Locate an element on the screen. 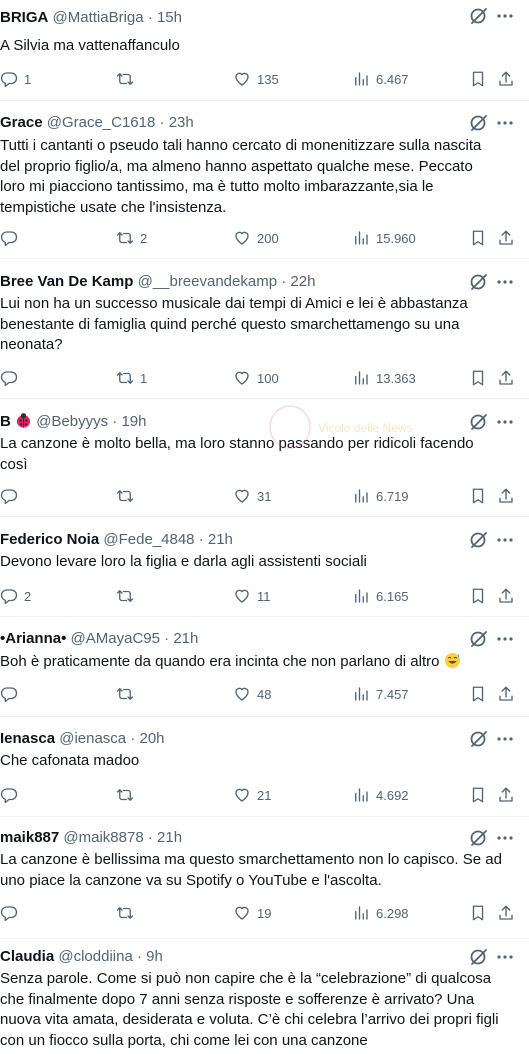 The width and height of the screenshot is (529, 1054). author-name: •Arianna• is located at coordinates (33, 638).